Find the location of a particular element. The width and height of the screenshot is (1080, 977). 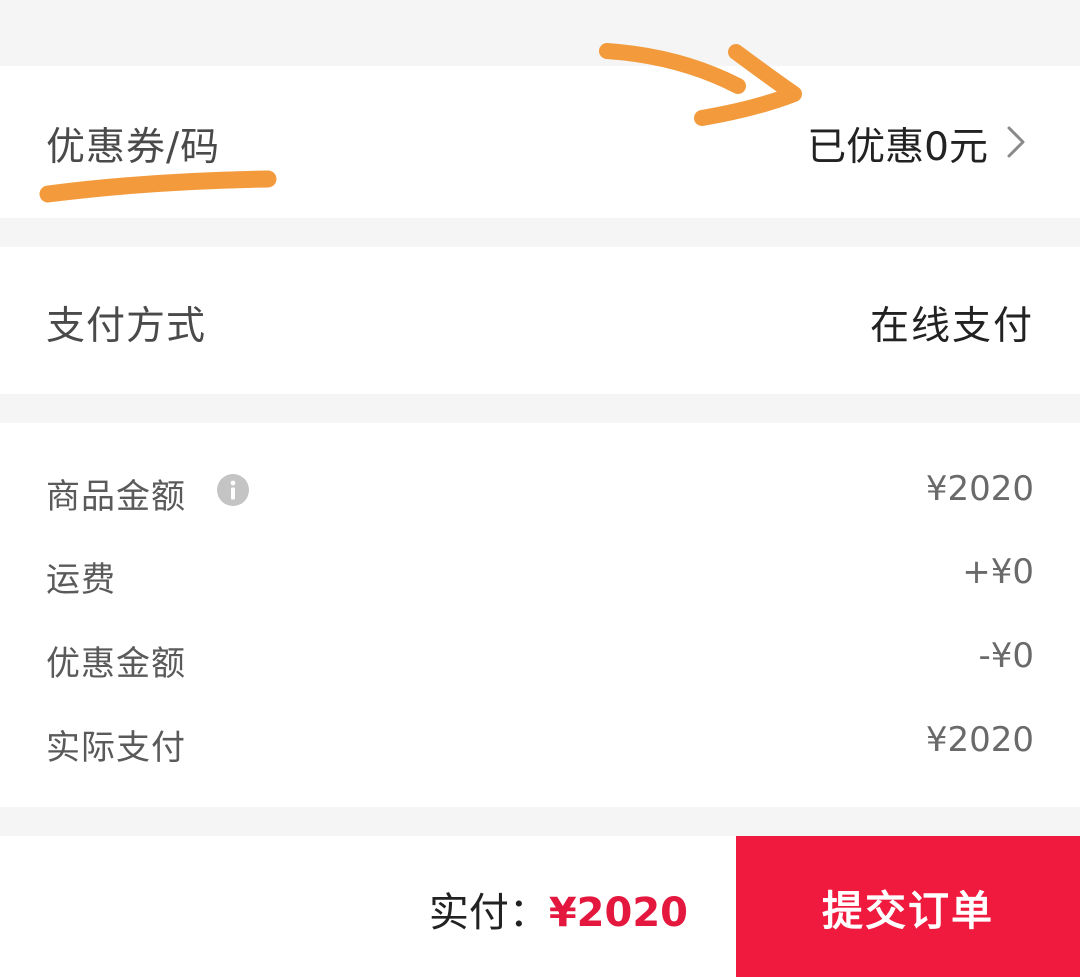

total-payment-amount: ¥2020 is located at coordinates (618, 913).